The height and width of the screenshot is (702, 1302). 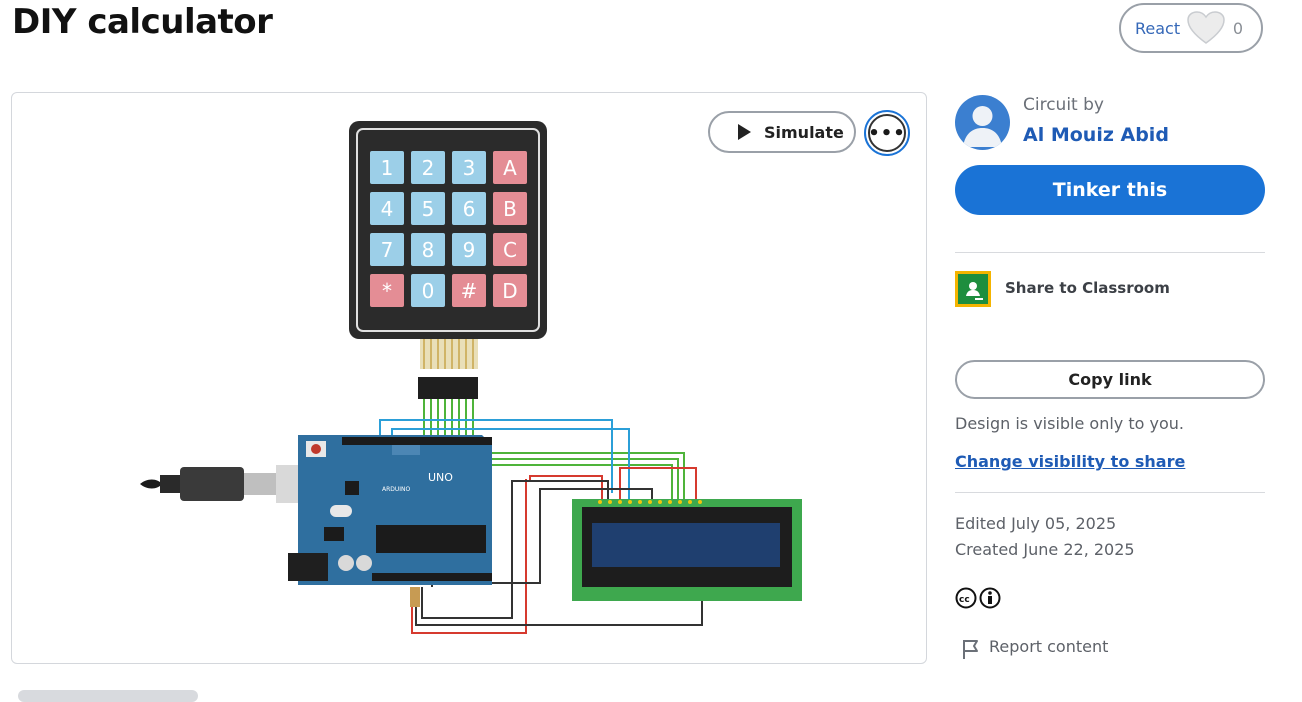 What do you see at coordinates (1237, 28) in the screenshot?
I see `react-count: 0` at bounding box center [1237, 28].